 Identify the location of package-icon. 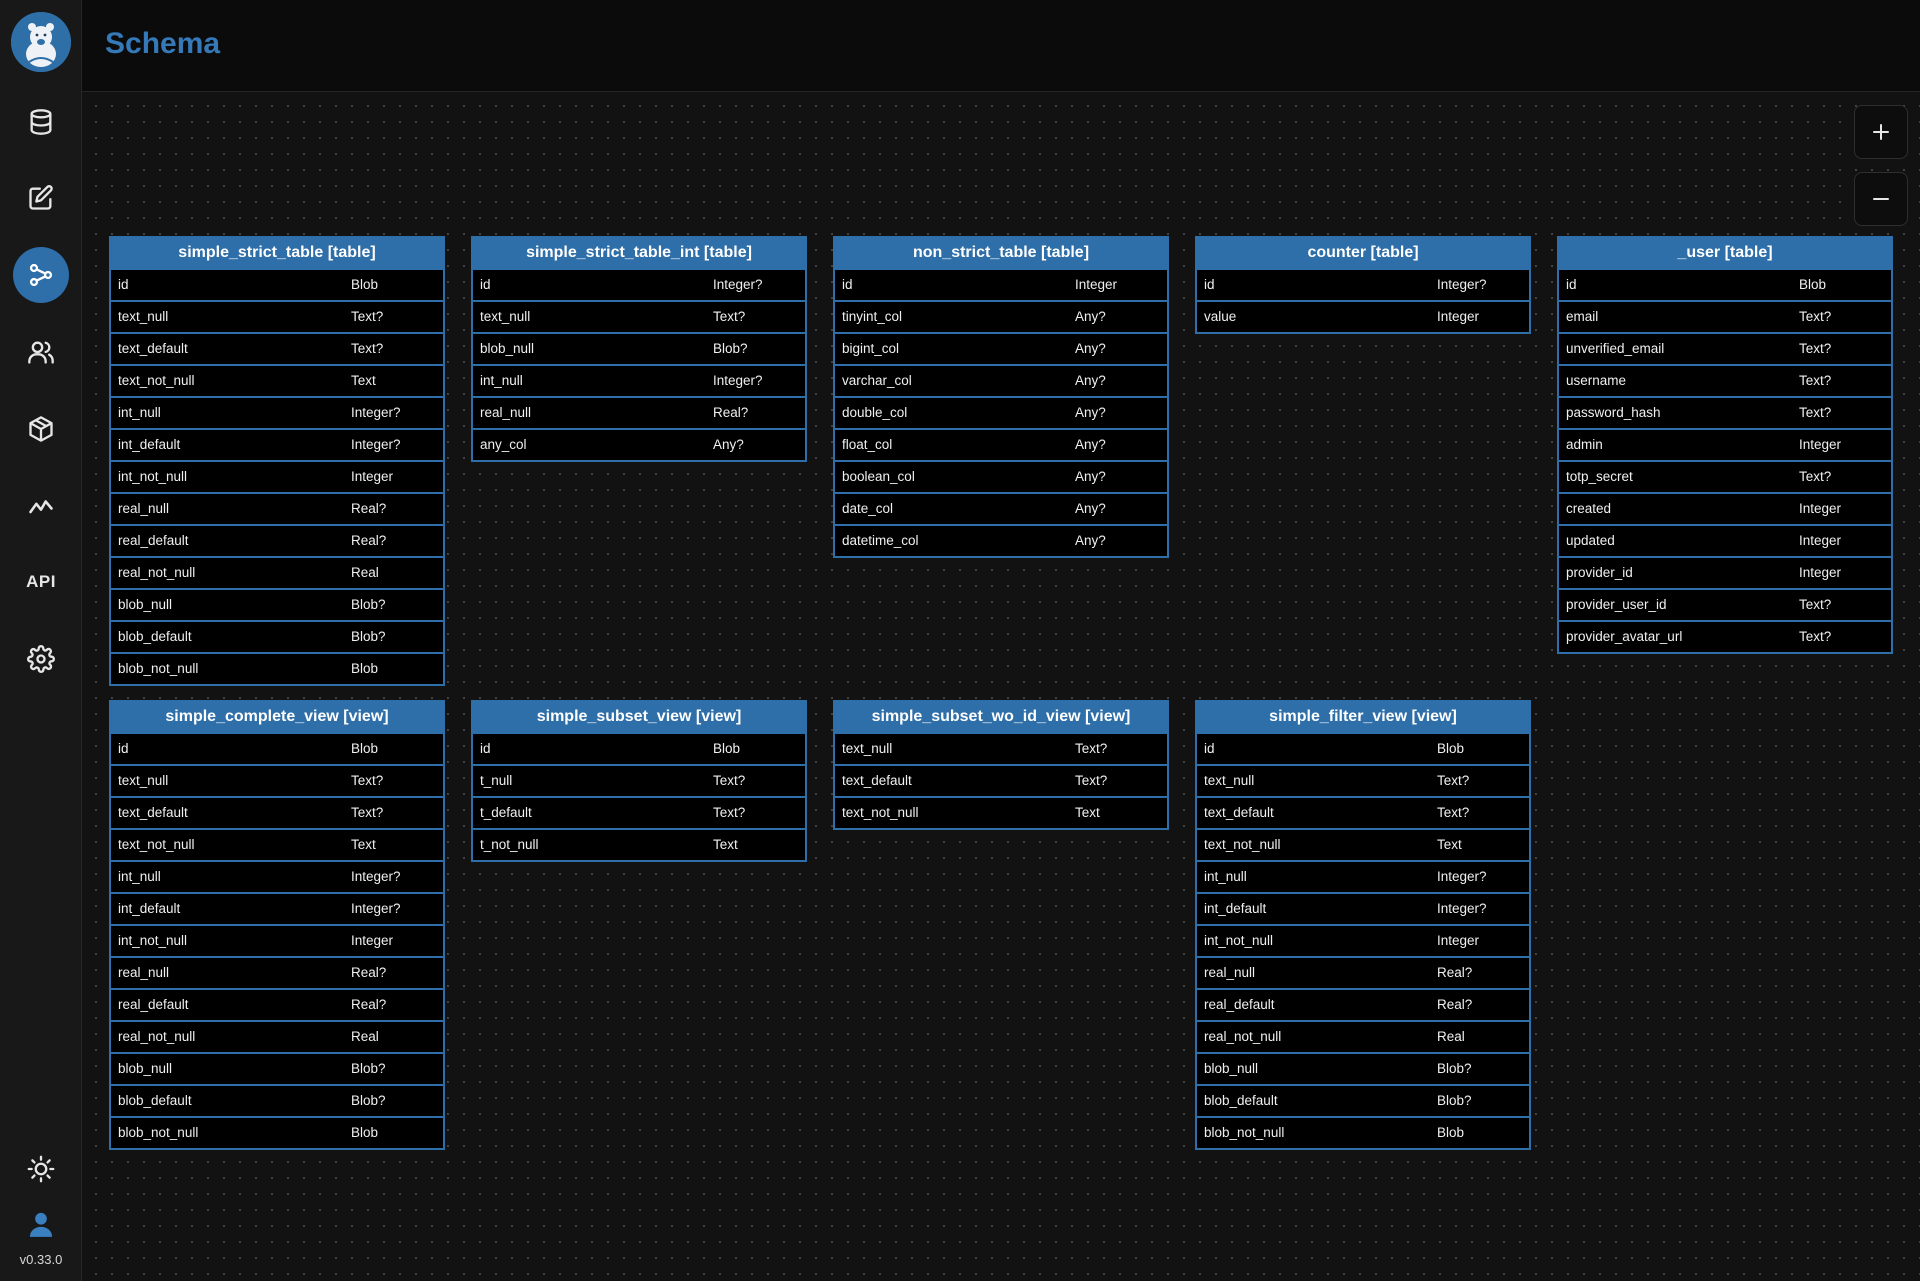
(41, 429).